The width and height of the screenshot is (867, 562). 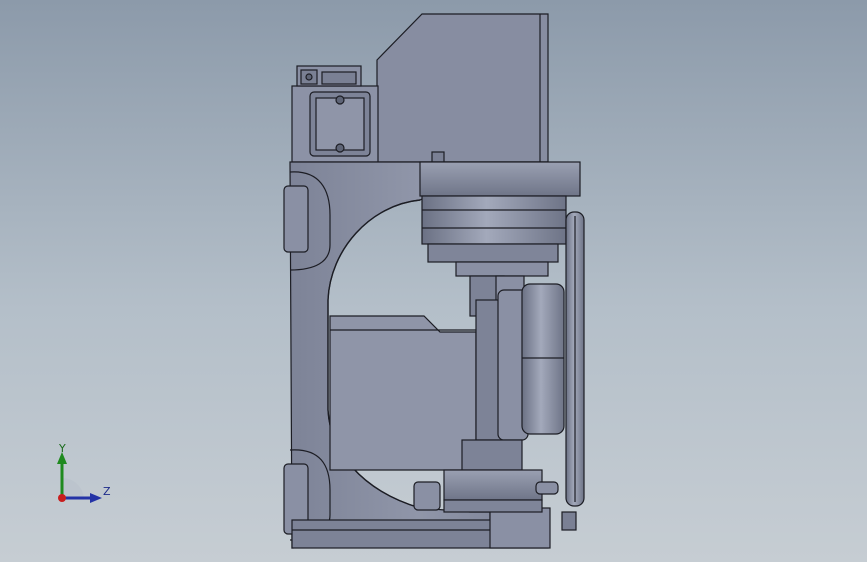 I want to click on z-axis-label: Z, so click(x=107, y=491).